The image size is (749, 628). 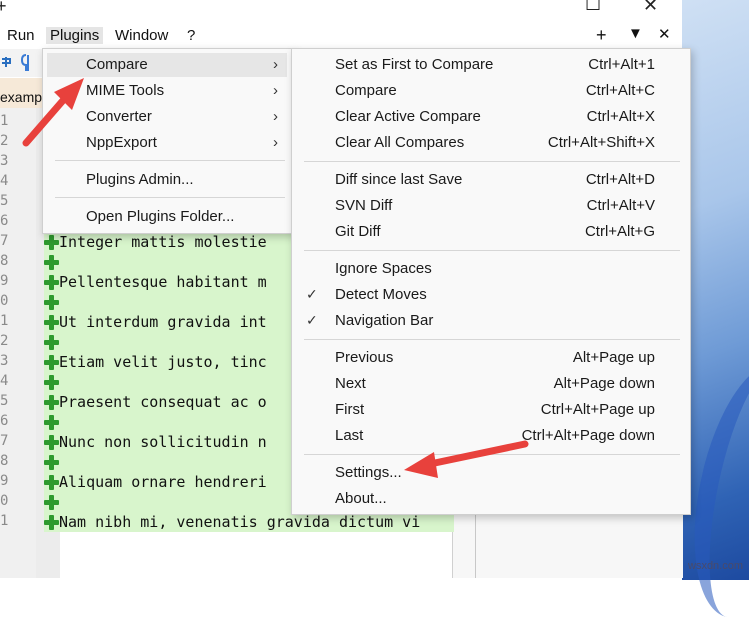 What do you see at coordinates (490, 384) in the screenshot?
I see `compare-item-next: Next Alt+Page down` at bounding box center [490, 384].